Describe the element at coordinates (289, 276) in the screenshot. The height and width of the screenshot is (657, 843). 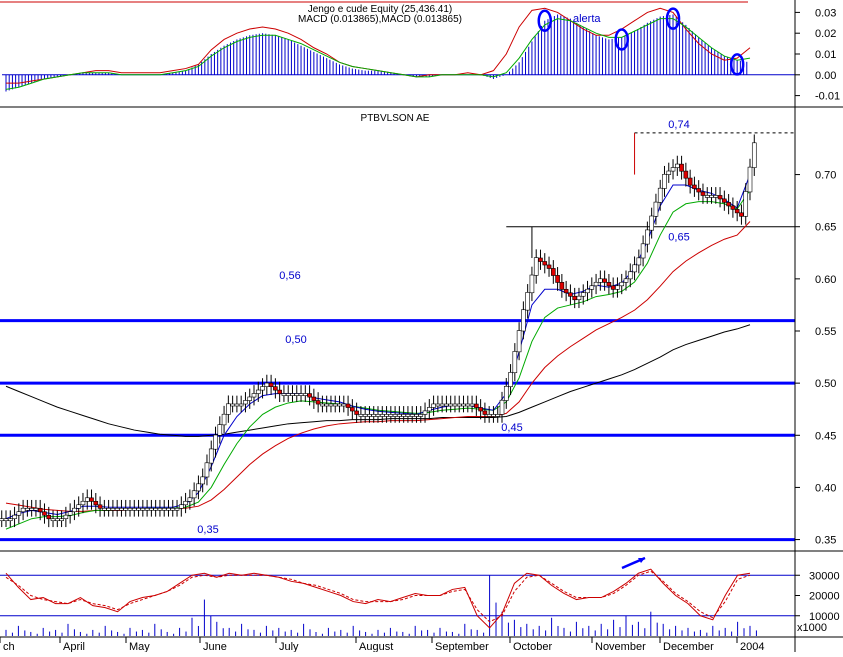
I see `level-label: 0,56` at that location.